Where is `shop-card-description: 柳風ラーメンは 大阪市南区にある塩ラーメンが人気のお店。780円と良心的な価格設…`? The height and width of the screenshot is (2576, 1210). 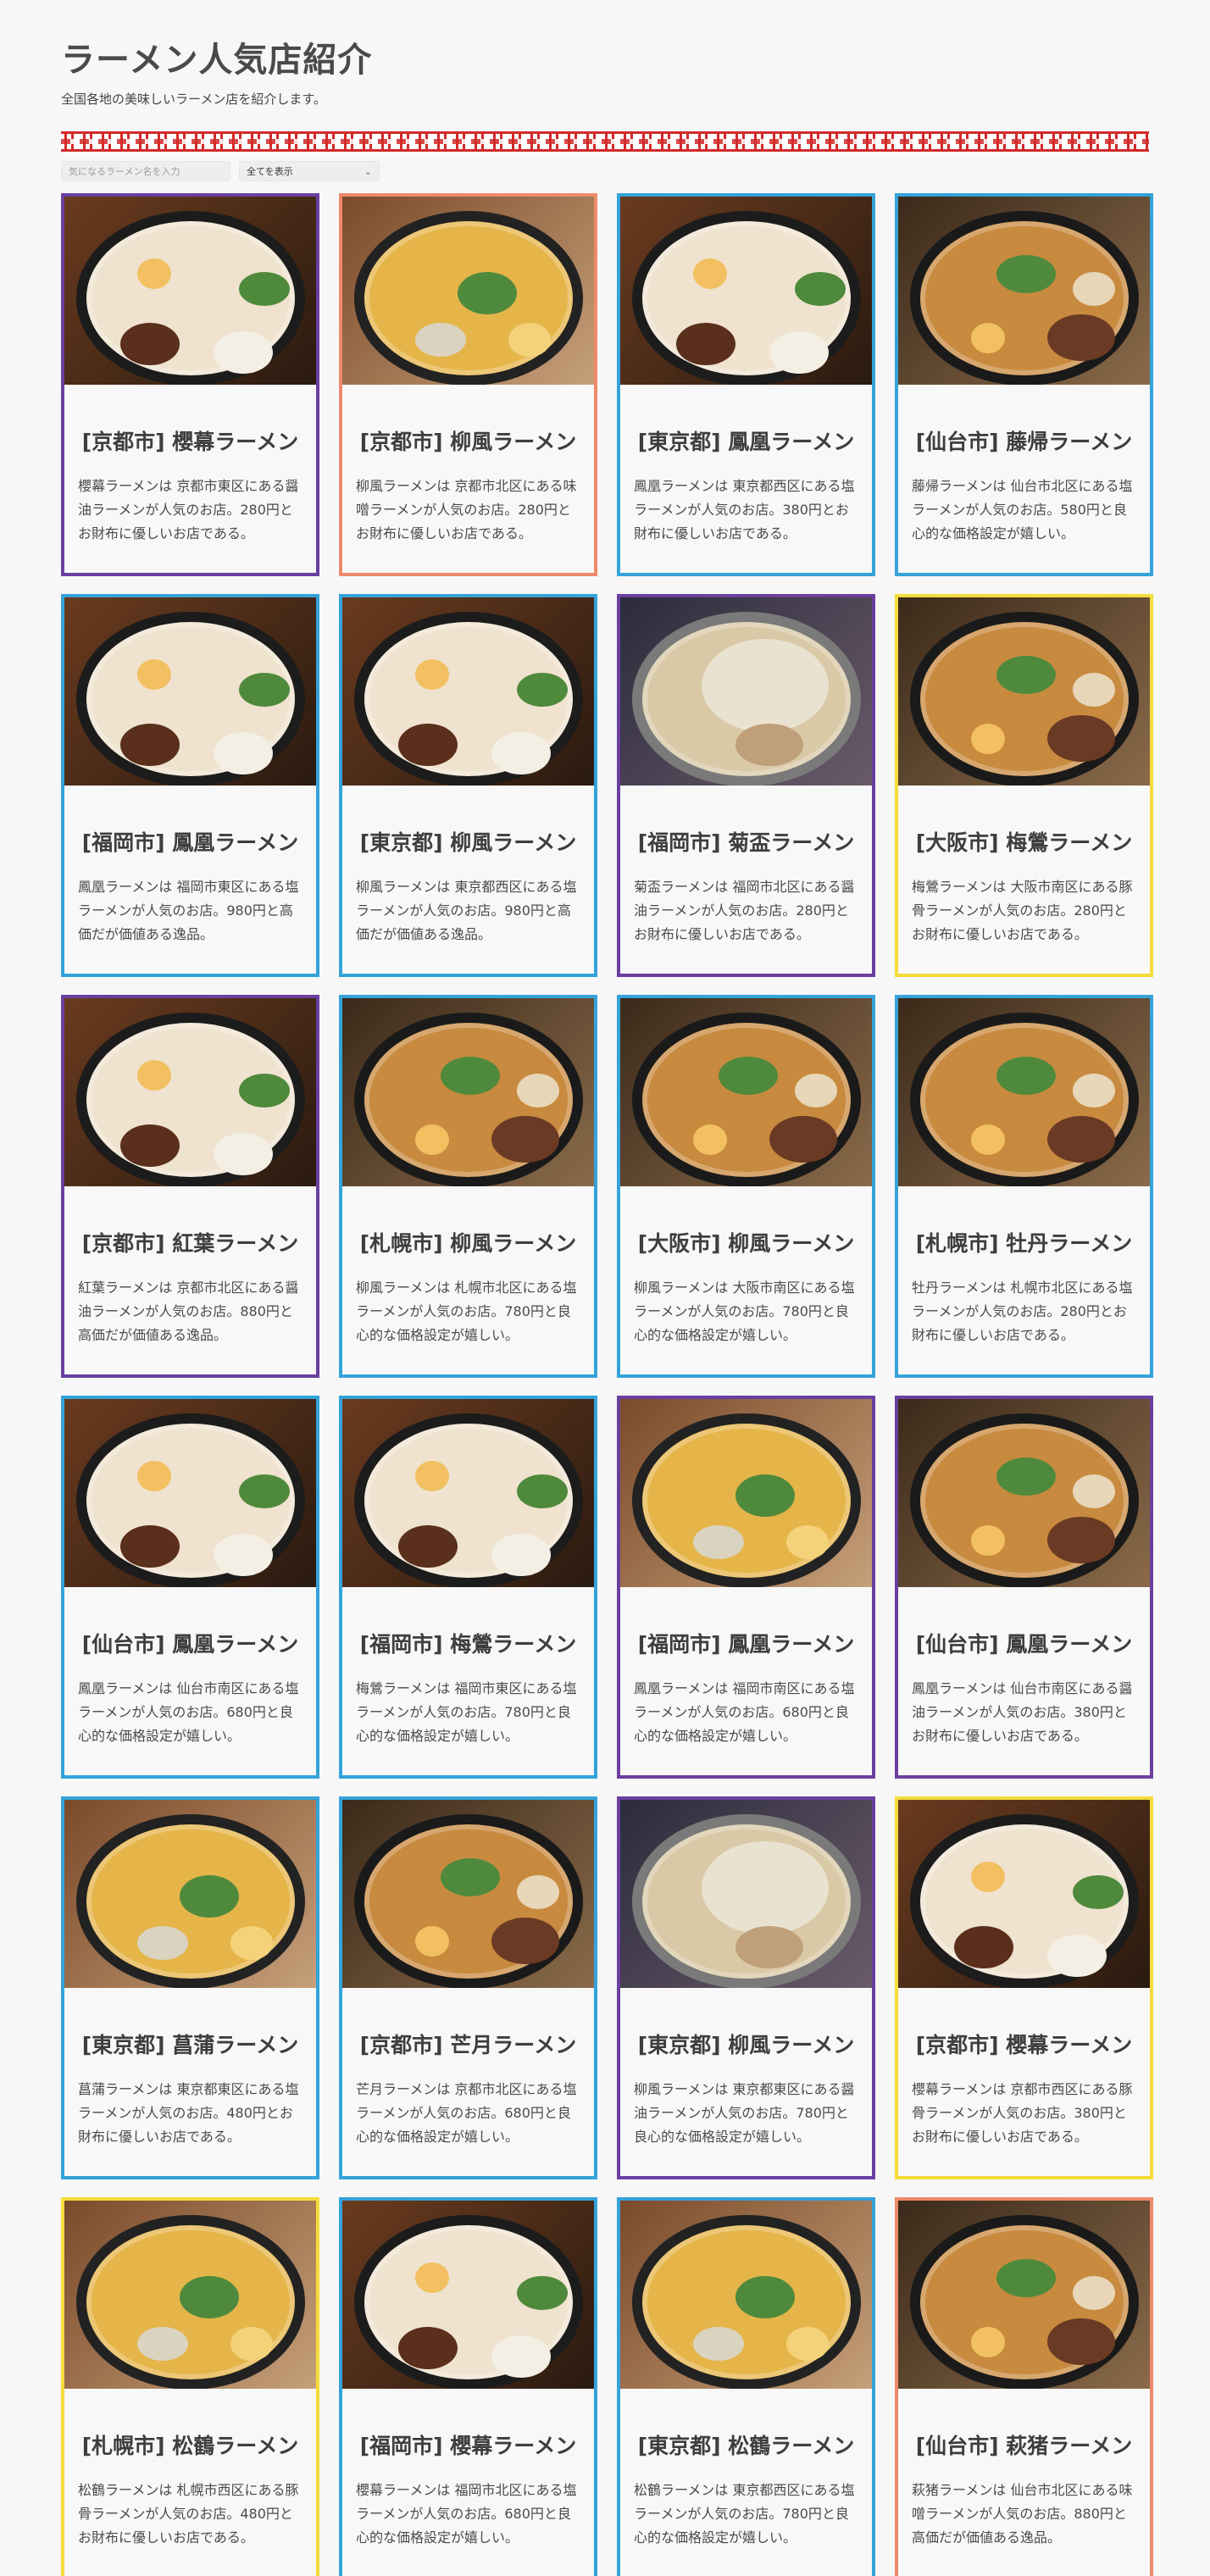 shop-card-description: 柳風ラーメンは 大阪市南区にある塩ラーメンが人気のお店。780円と良心的な価格設… is located at coordinates (745, 1311).